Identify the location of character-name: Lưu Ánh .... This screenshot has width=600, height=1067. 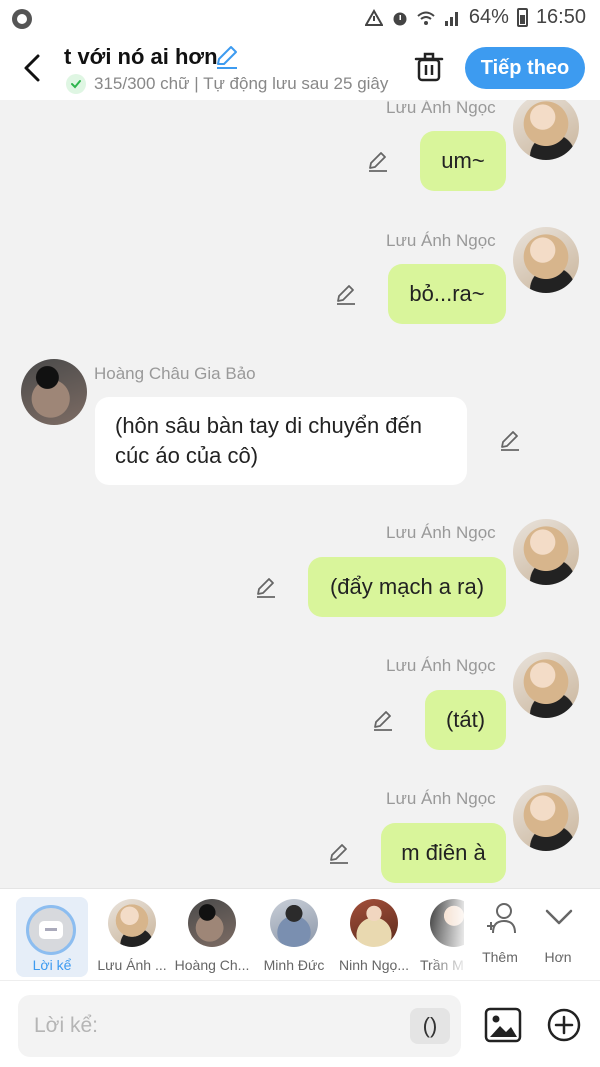
(132, 965).